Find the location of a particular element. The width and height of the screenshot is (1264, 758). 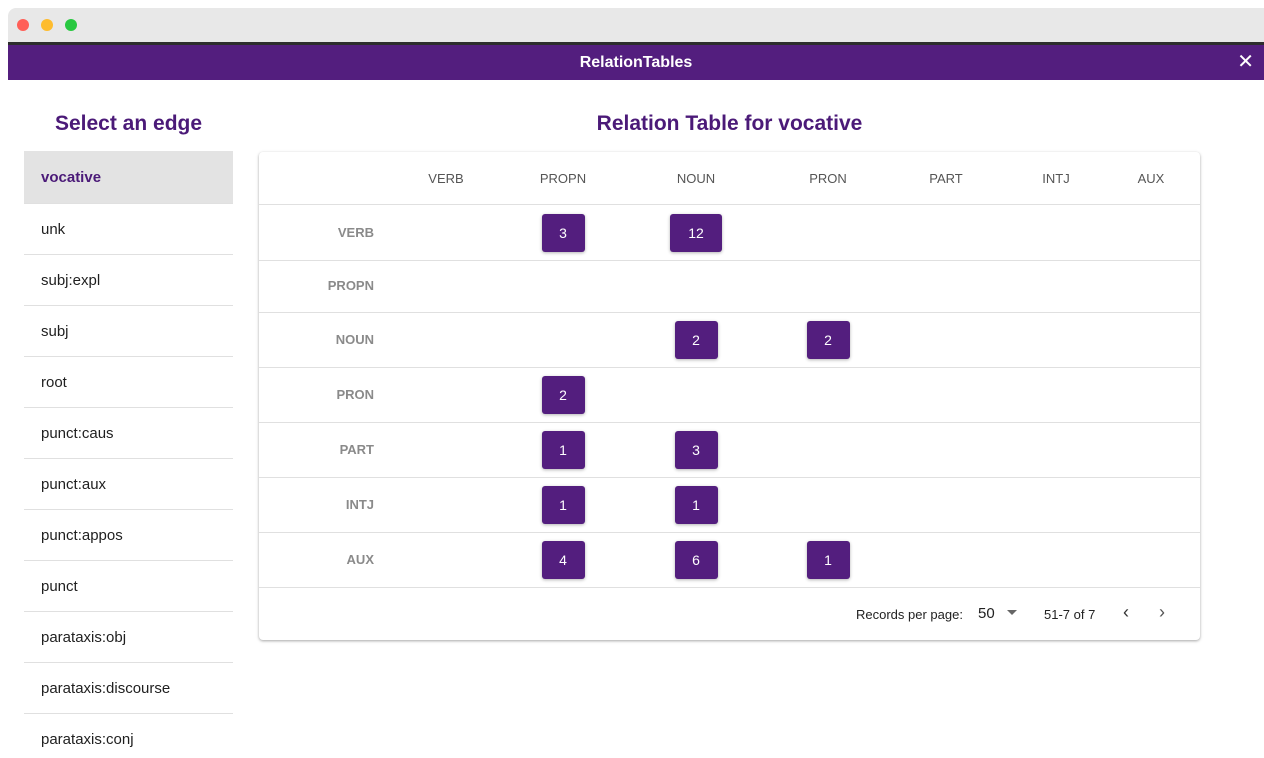

sidebar-item-punct: punct is located at coordinates (128, 586).